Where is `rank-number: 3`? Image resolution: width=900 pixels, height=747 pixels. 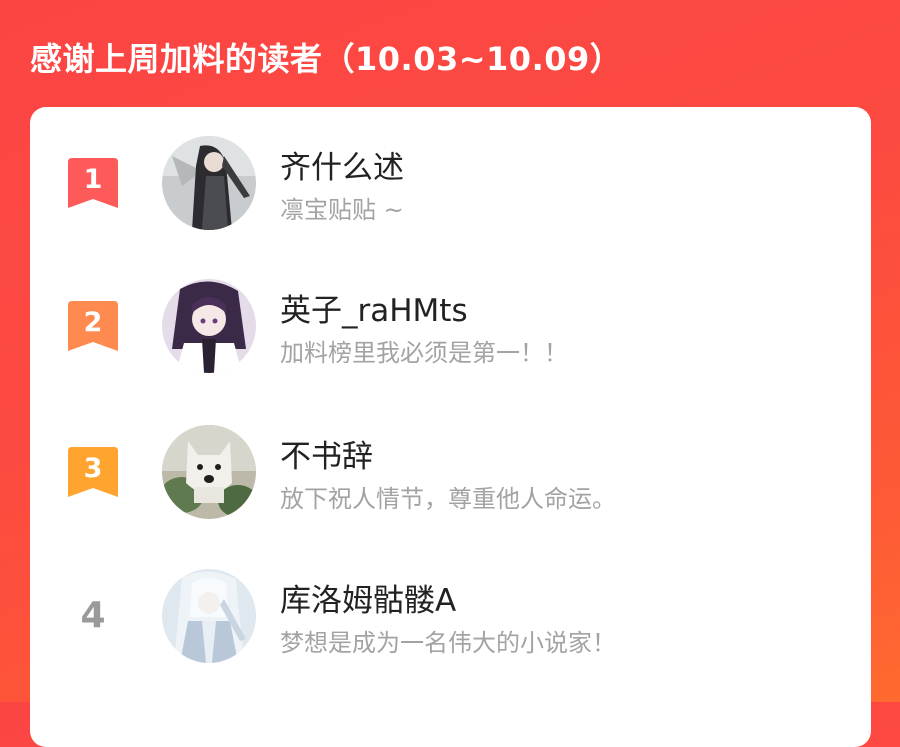 rank-number: 3 is located at coordinates (93, 468).